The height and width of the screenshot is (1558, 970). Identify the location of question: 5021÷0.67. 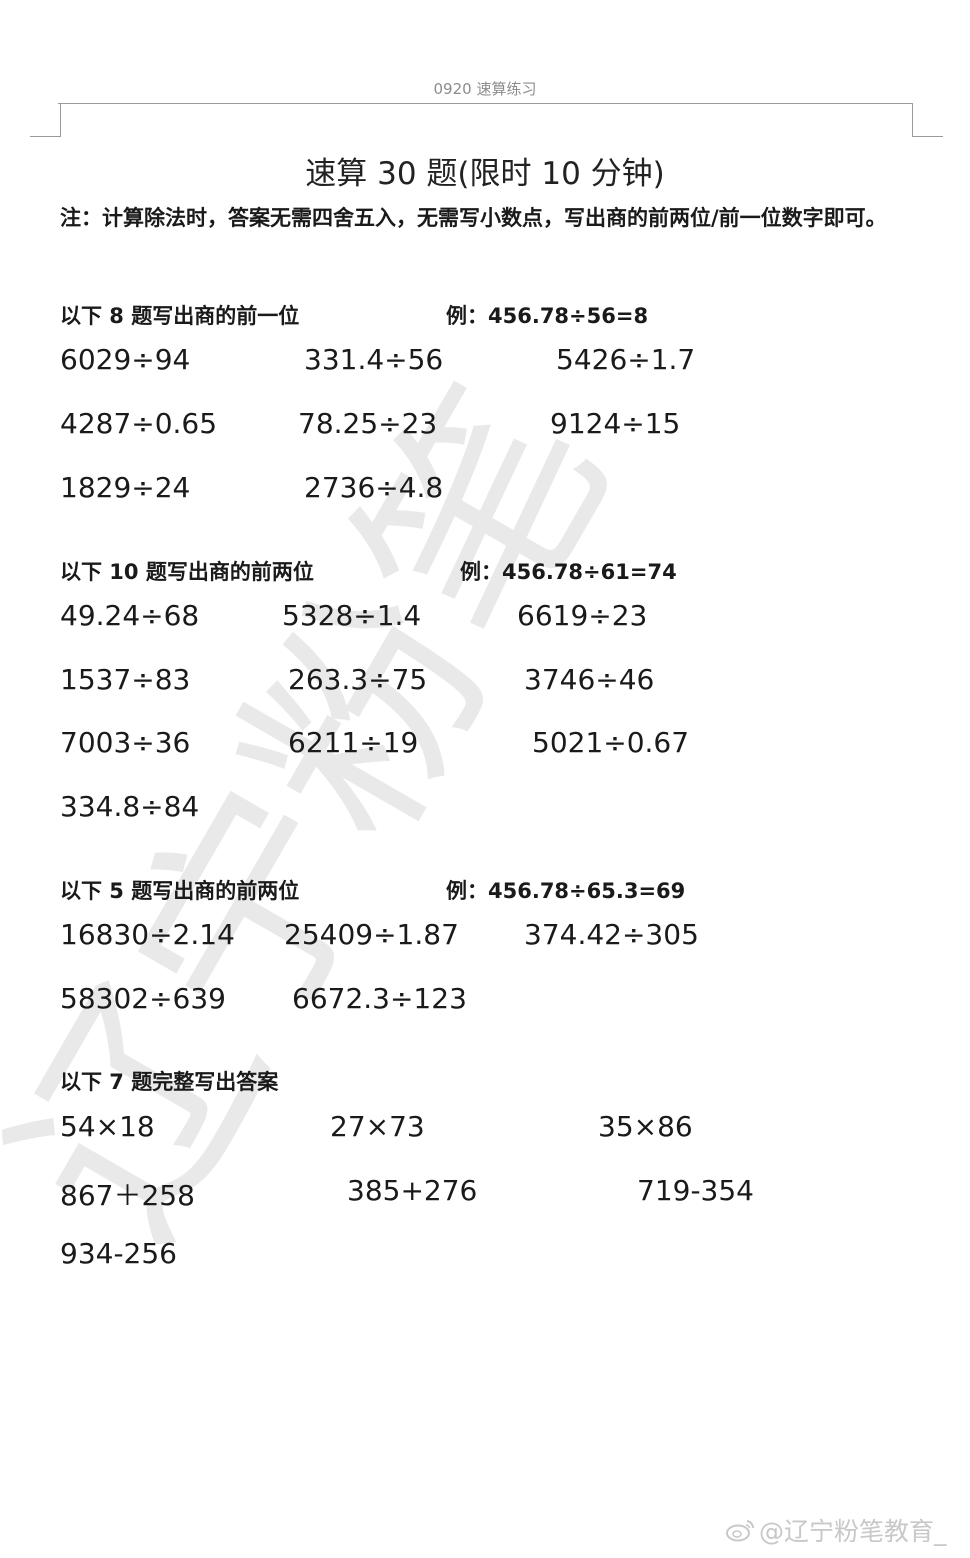
(611, 742).